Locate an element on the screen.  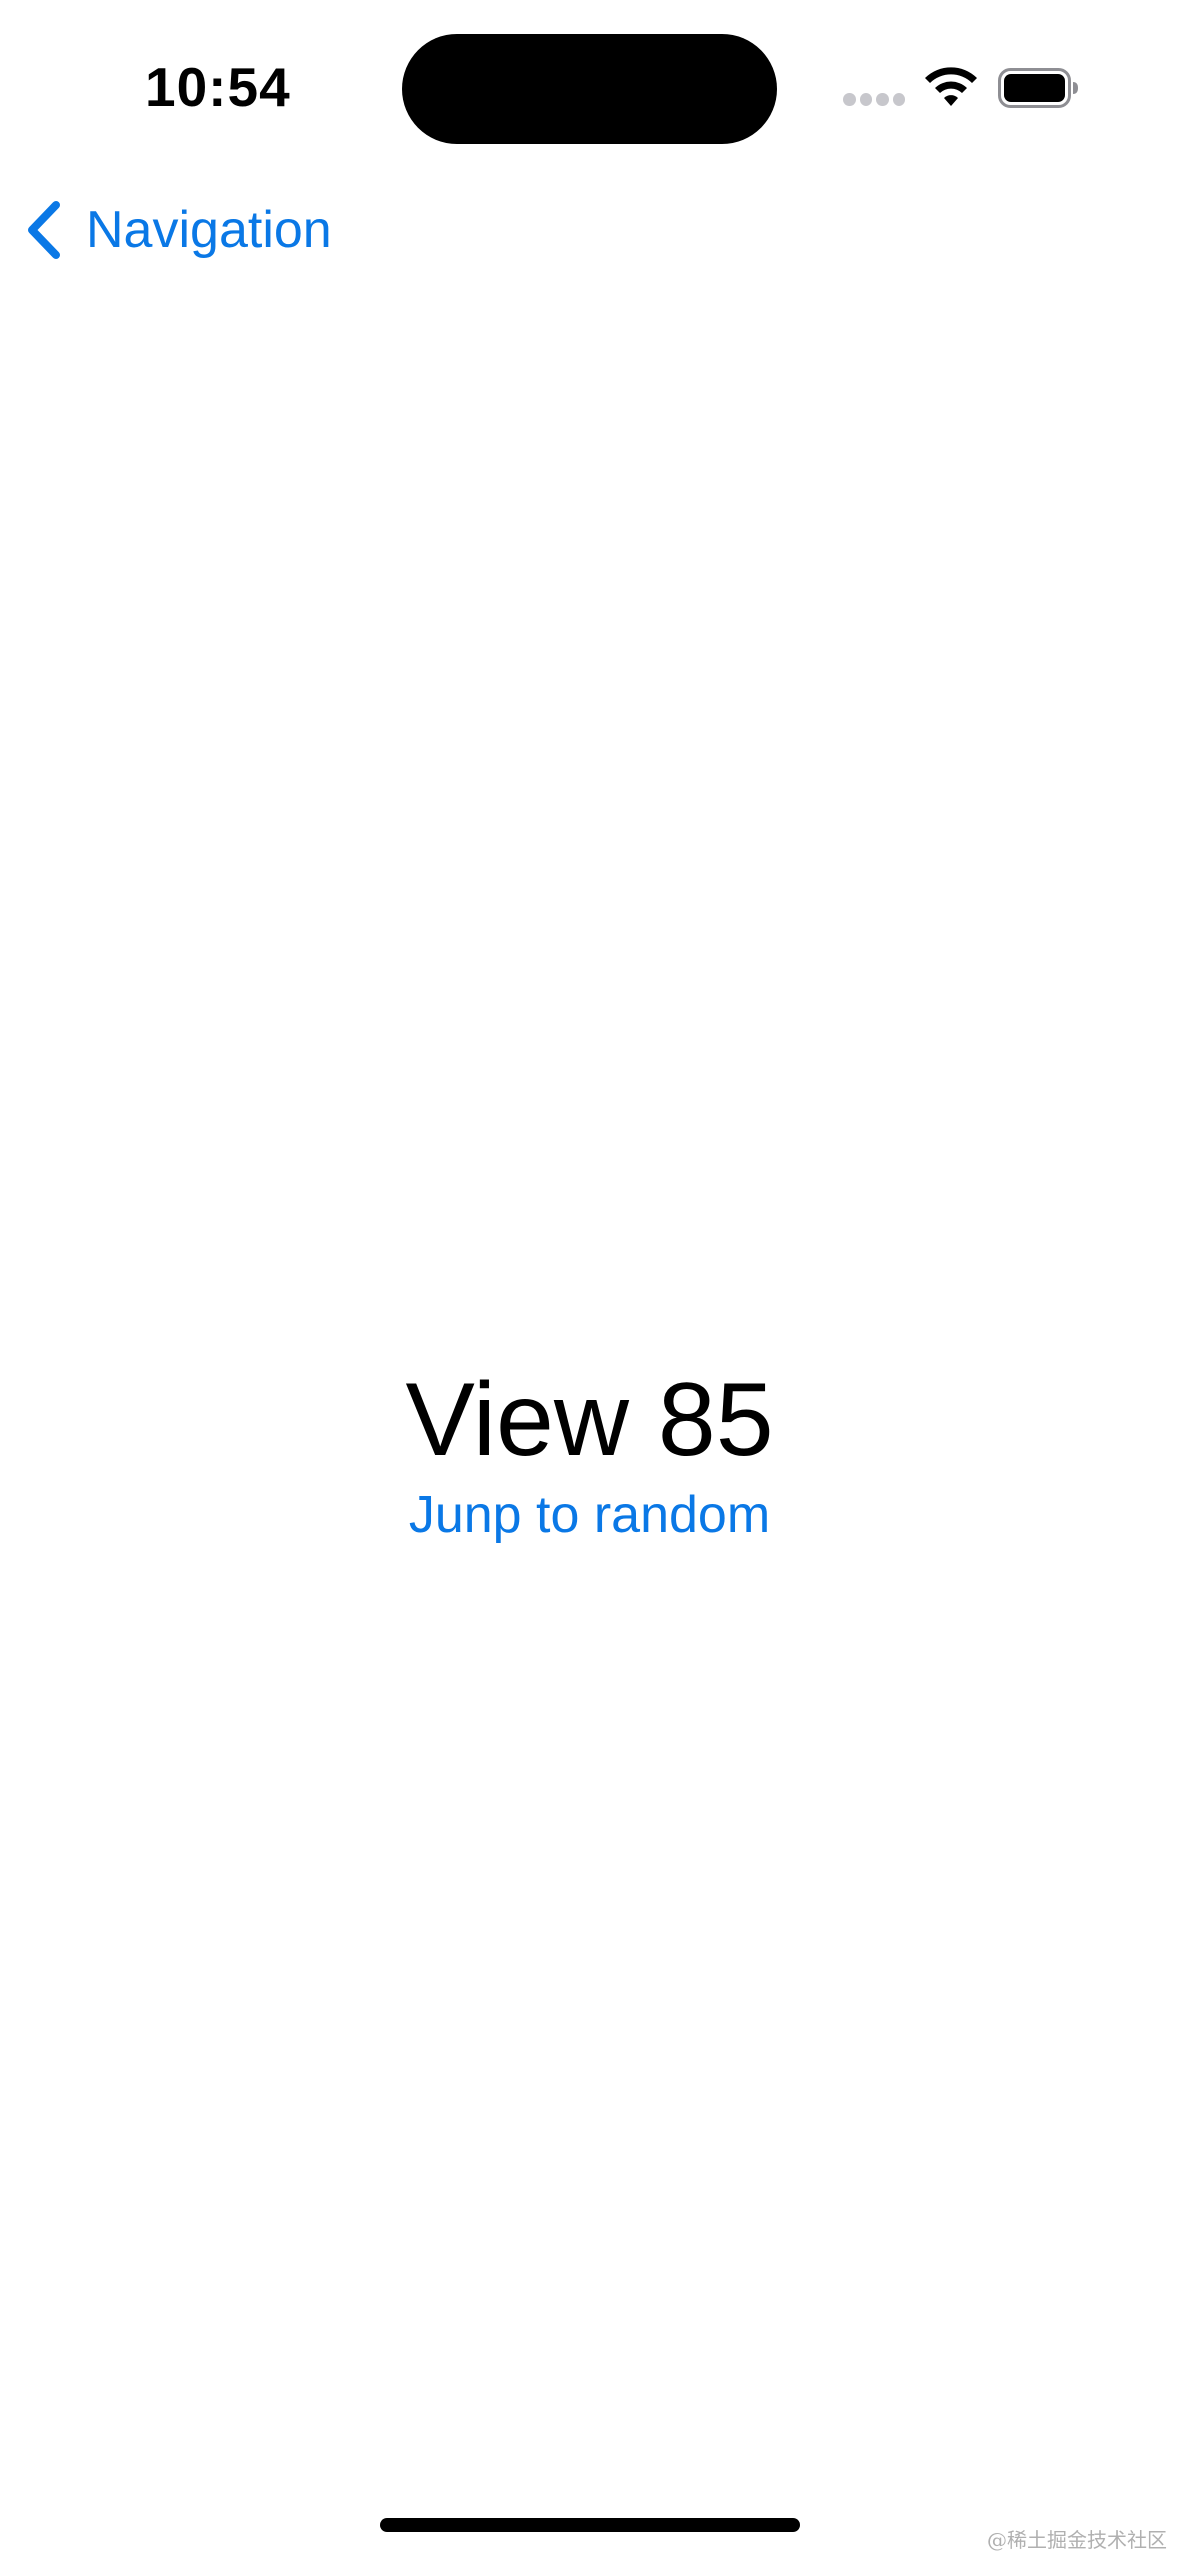
content-center: View 85 Junp to random is located at coordinates (589, 1455).